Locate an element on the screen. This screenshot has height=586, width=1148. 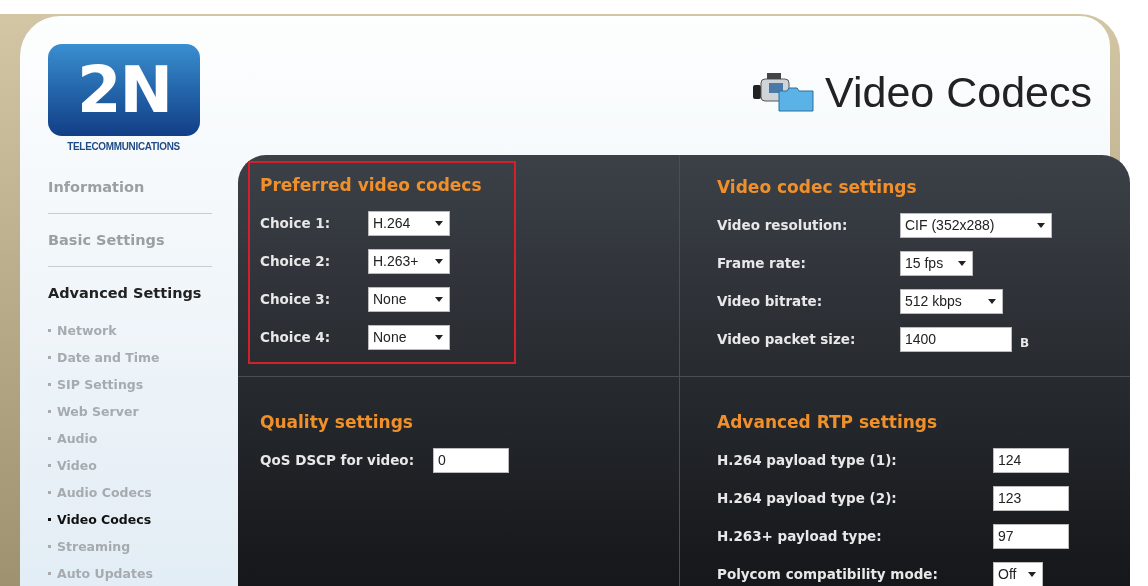
unit-label: B is located at coordinates (1025, 343).